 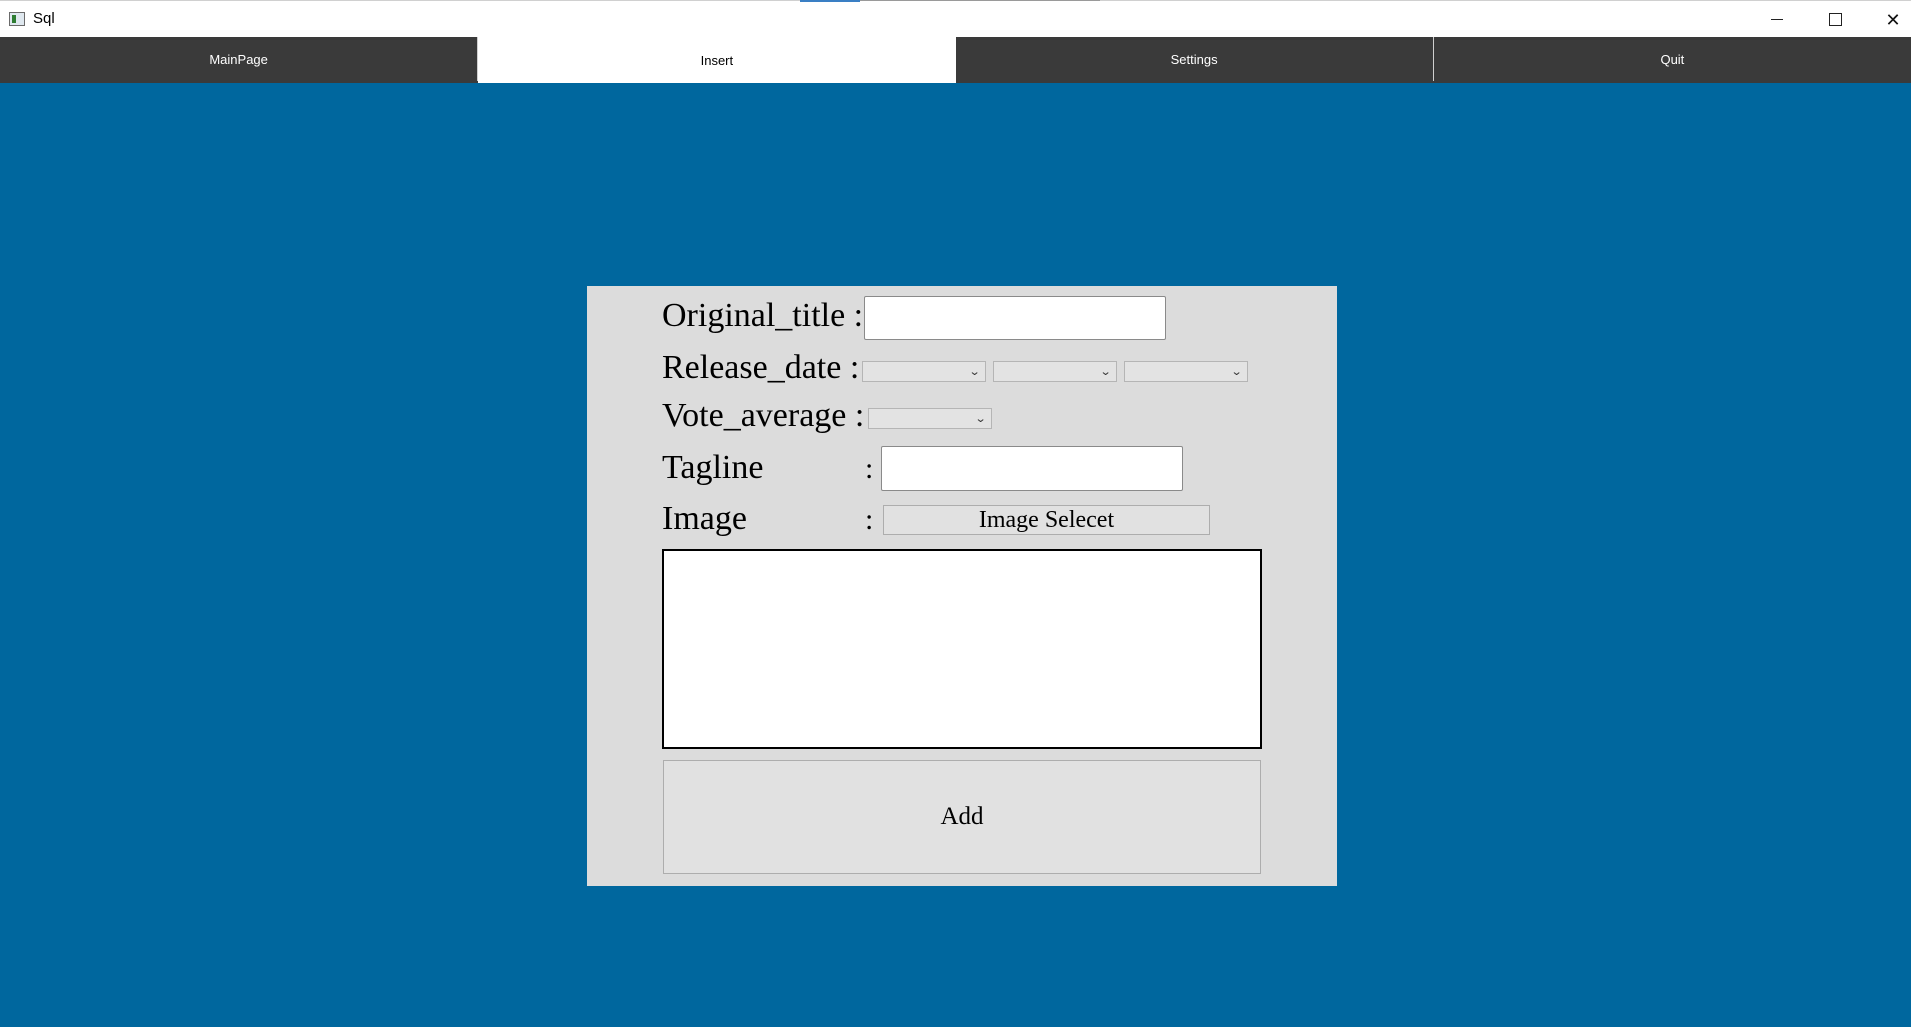 What do you see at coordinates (1672, 59) in the screenshot?
I see `tab-quit: Quit` at bounding box center [1672, 59].